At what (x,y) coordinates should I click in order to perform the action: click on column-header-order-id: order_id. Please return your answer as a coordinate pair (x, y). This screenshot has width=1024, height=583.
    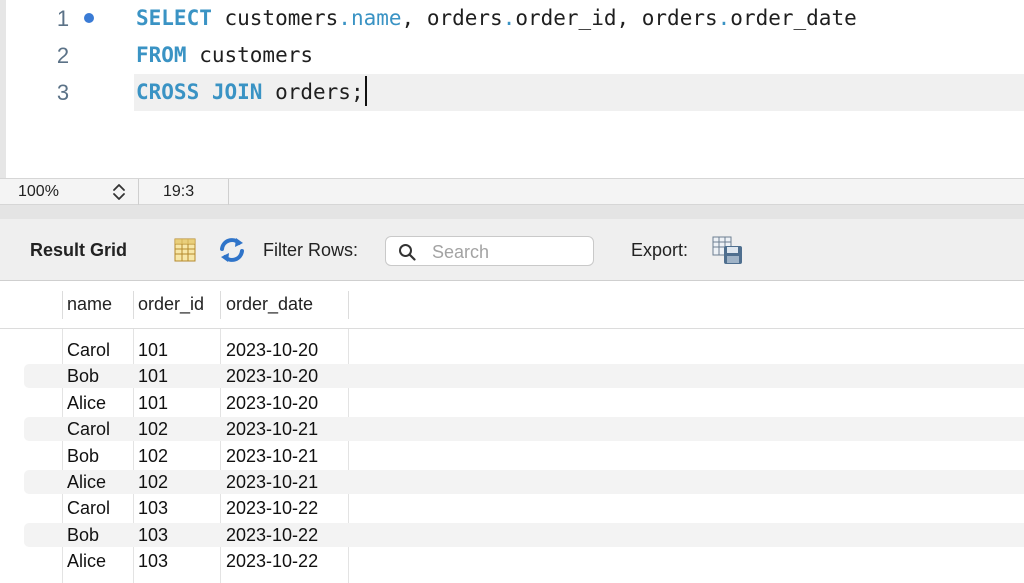
    Looking at the image, I should click on (171, 304).